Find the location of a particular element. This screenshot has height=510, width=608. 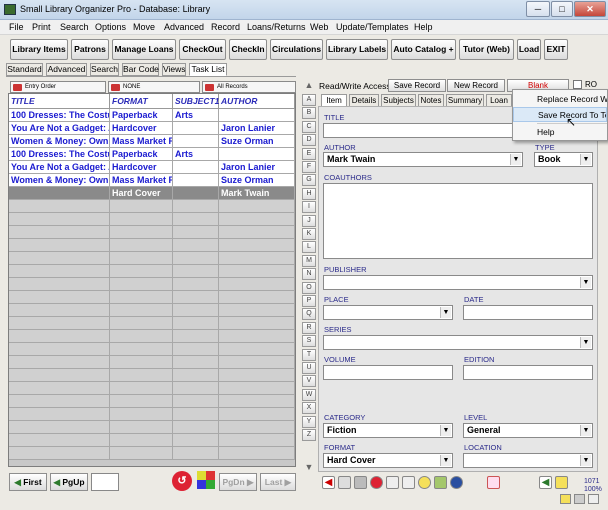

export-icon is located at coordinates (408, 482).